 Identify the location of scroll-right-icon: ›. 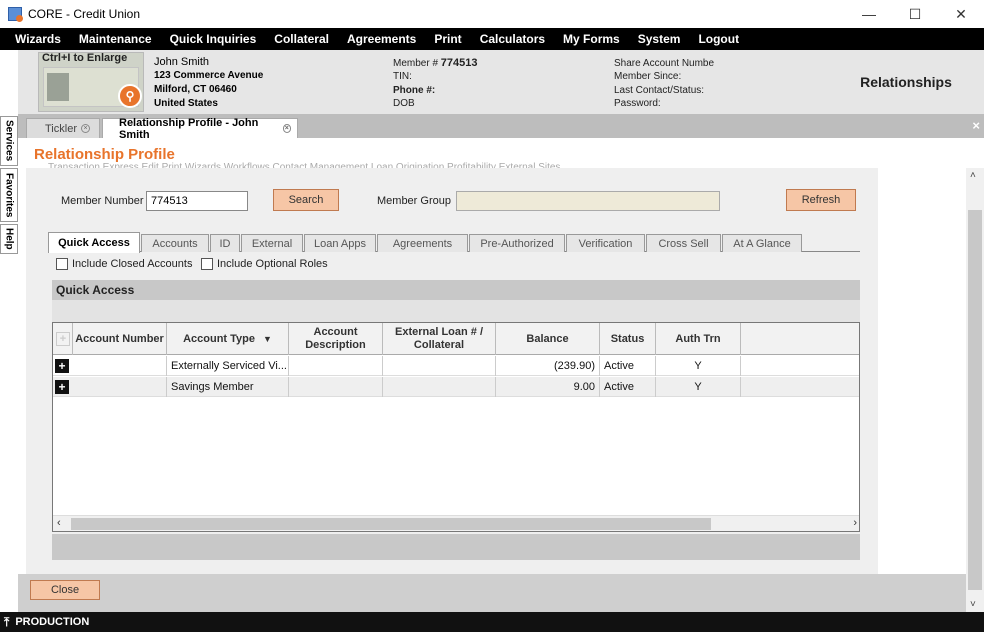
(855, 523).